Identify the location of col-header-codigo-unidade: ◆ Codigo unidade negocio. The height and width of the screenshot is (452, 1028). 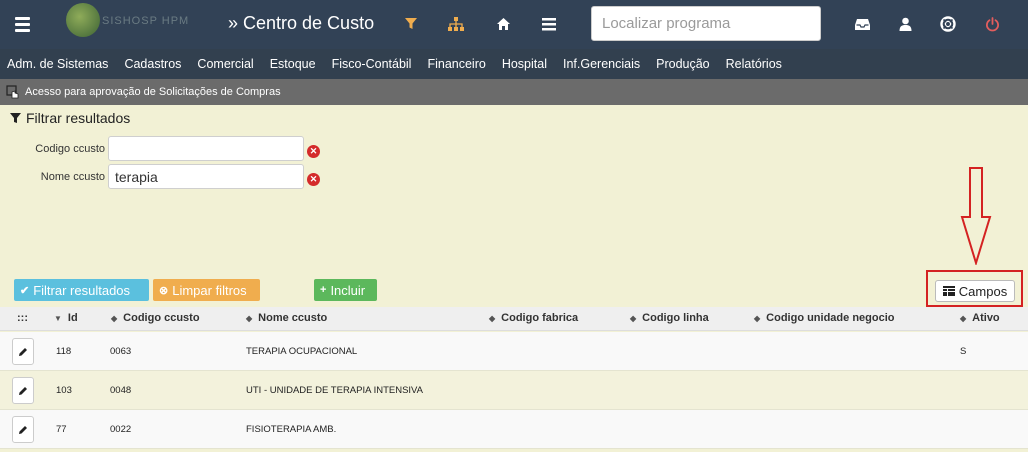
(824, 318).